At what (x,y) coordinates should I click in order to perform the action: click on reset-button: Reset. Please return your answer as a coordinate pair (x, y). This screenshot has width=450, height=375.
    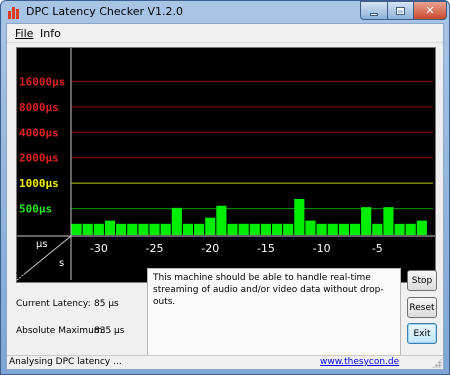
    Looking at the image, I should click on (422, 307).